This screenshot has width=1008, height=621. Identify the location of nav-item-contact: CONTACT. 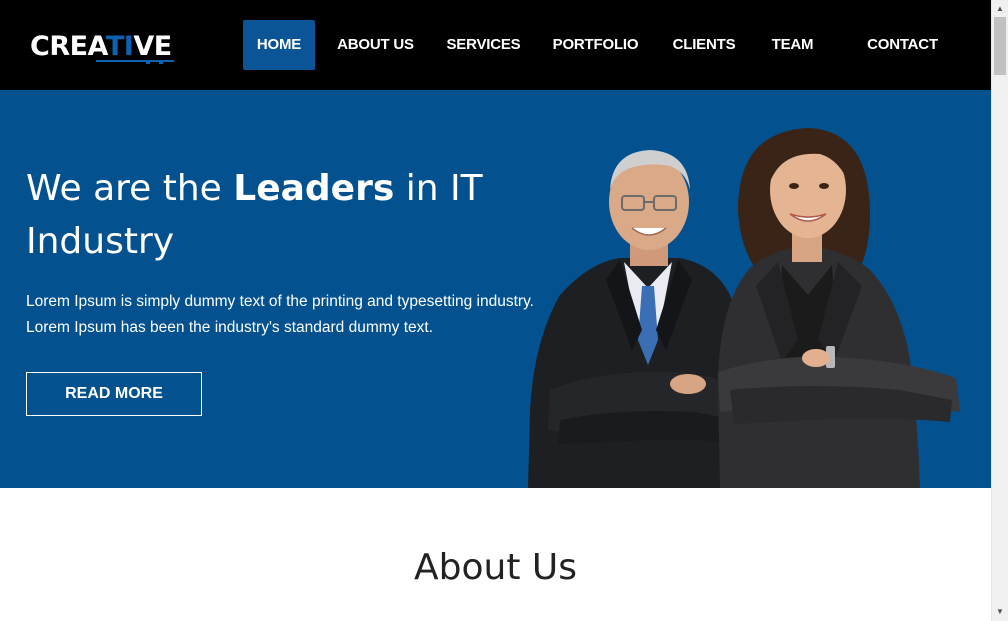
(902, 45).